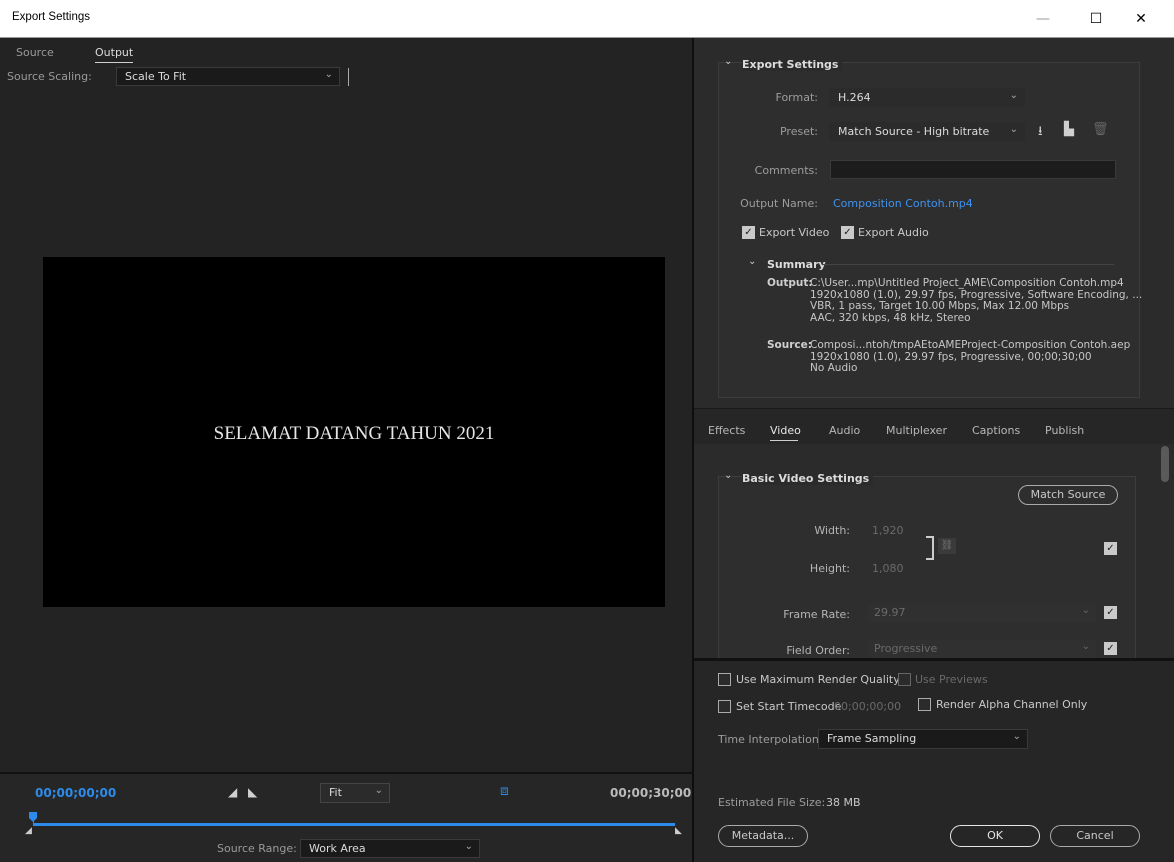 The width and height of the screenshot is (1174, 862). I want to click on summary-source-label: Source:, so click(789, 345).